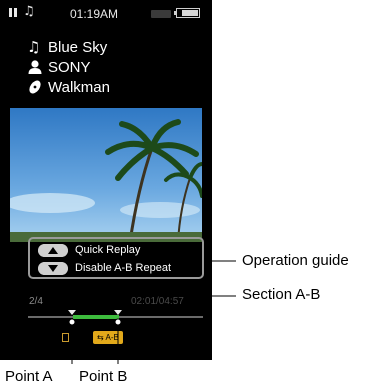 This screenshot has width=383, height=391. What do you see at coordinates (94, 14) in the screenshot?
I see `clock-time: 01:19AM` at bounding box center [94, 14].